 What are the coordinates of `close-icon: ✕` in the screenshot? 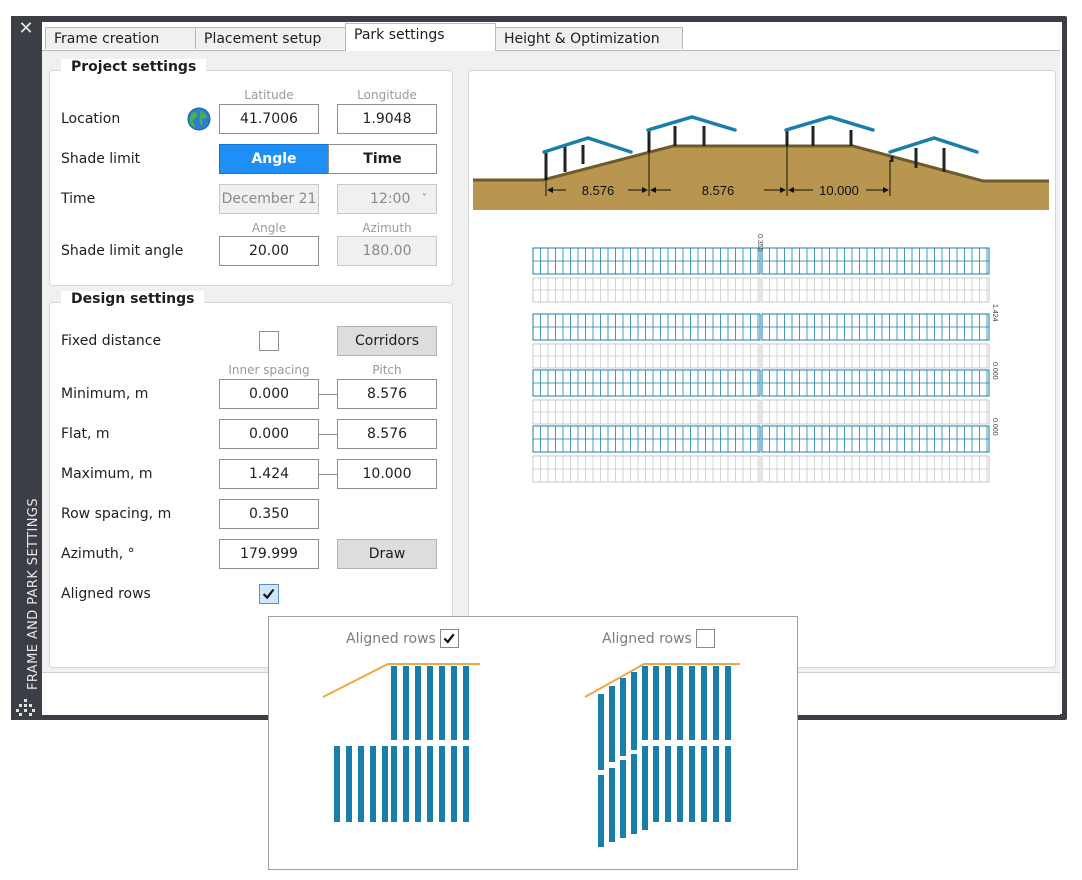 It's located at (26, 29).